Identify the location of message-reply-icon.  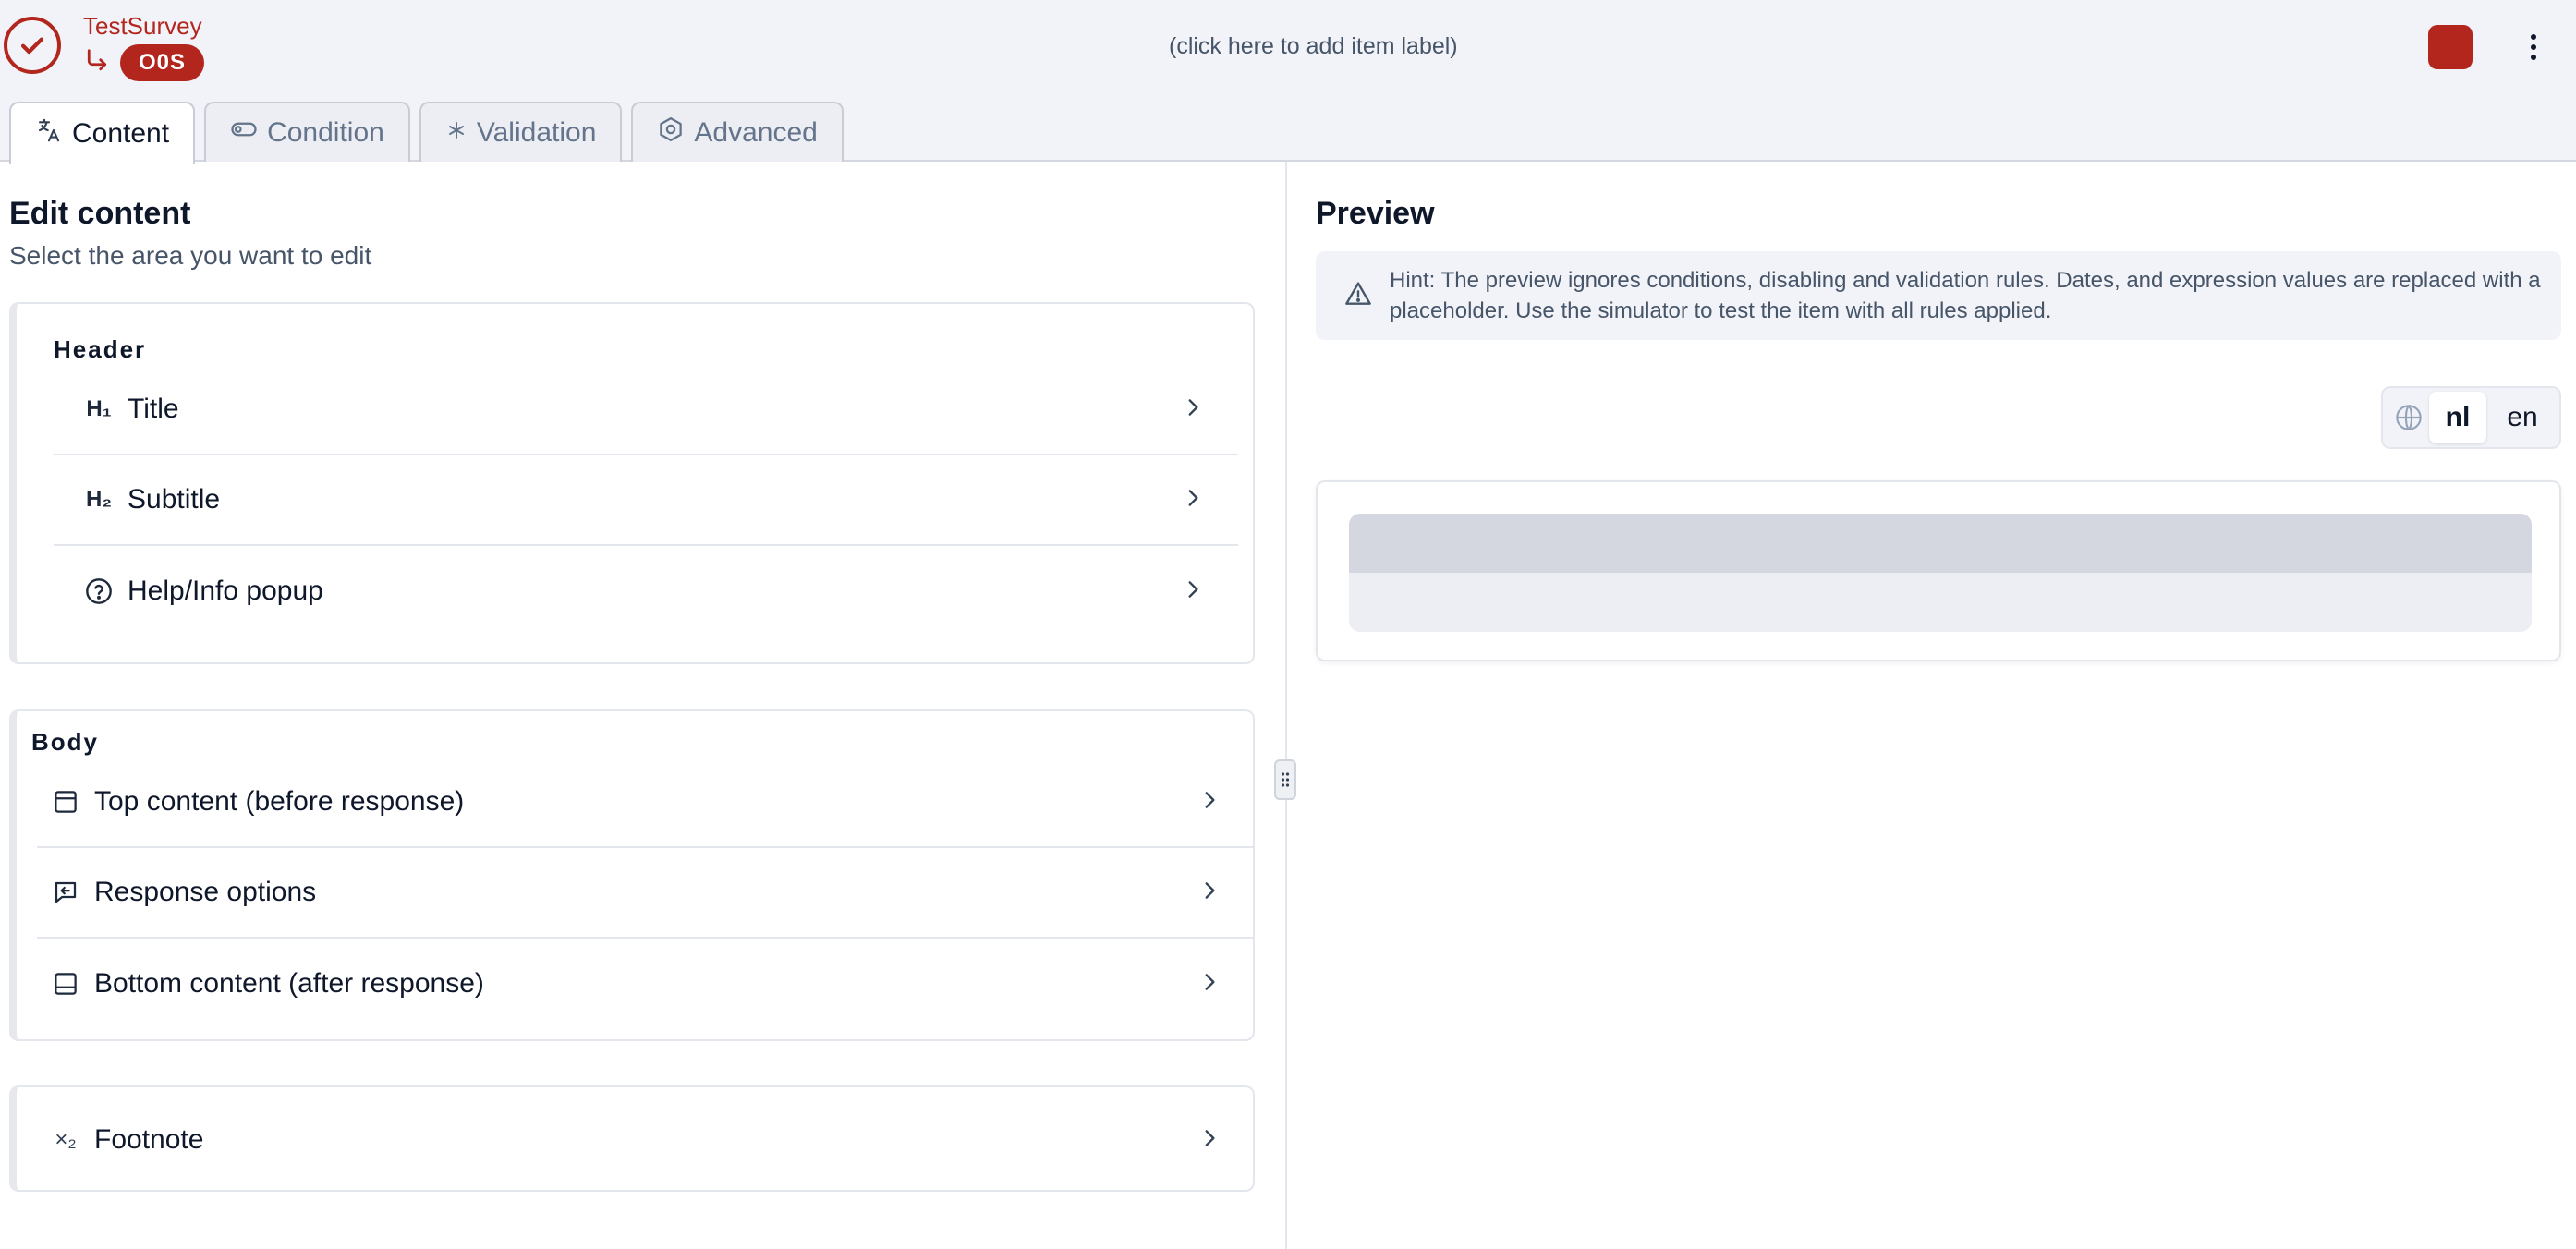
(65, 892).